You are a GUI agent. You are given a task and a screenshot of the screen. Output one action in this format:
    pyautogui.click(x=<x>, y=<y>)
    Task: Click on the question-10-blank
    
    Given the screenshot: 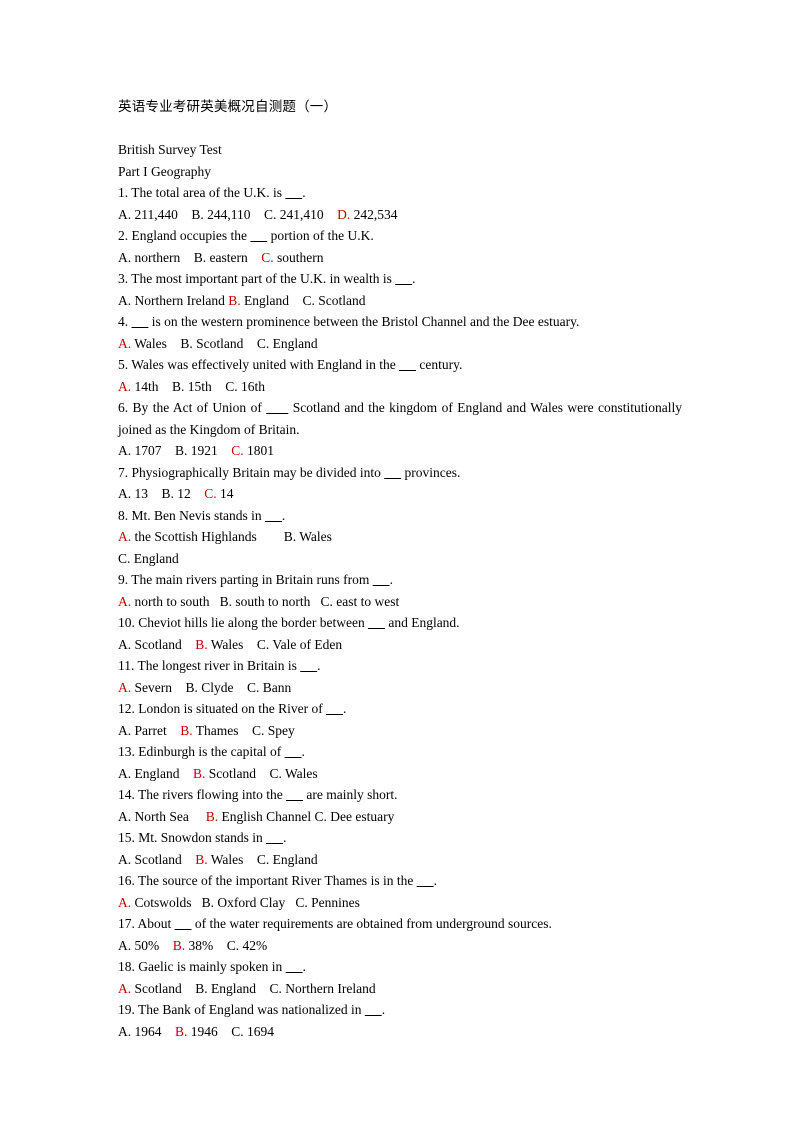 What is the action you would take?
    pyautogui.click(x=376, y=622)
    